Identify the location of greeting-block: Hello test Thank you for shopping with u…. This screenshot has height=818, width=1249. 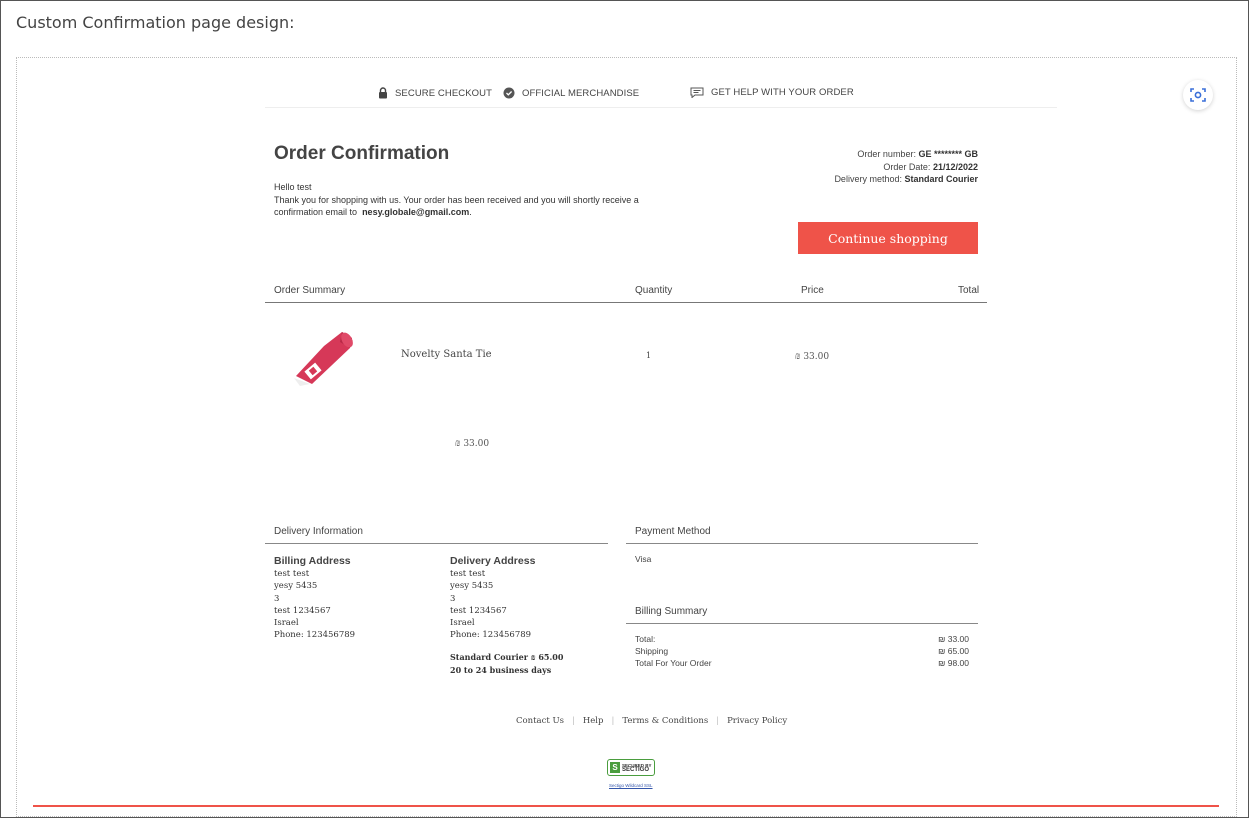
(464, 200).